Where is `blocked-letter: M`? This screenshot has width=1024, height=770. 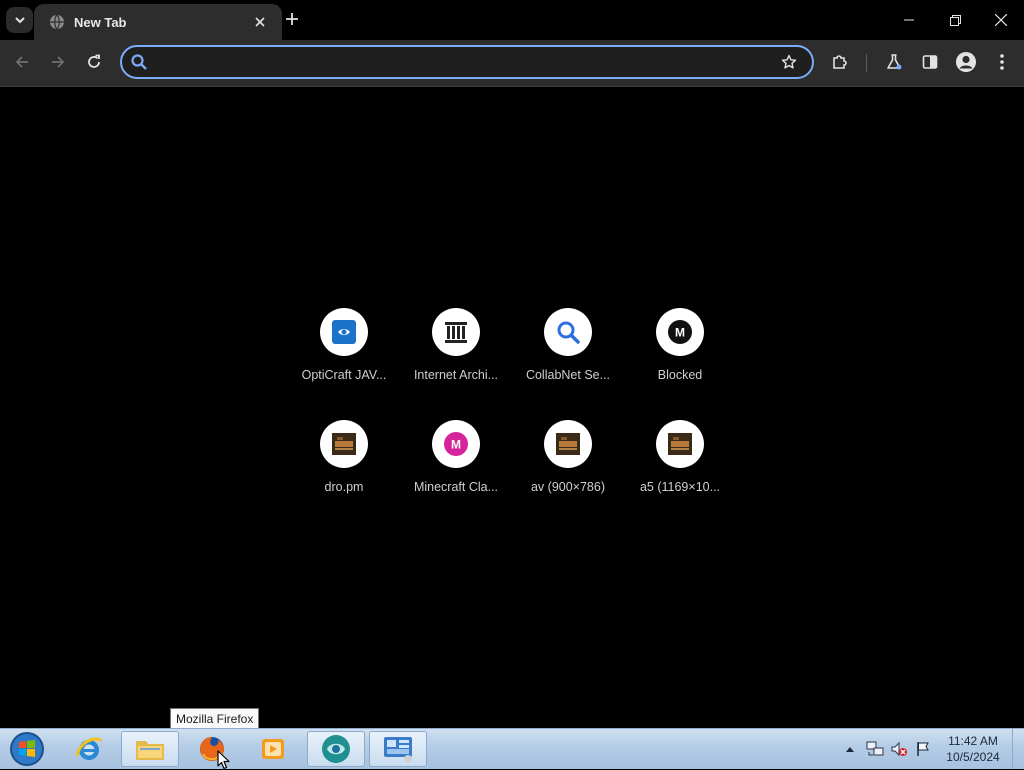 blocked-letter: M is located at coordinates (680, 333).